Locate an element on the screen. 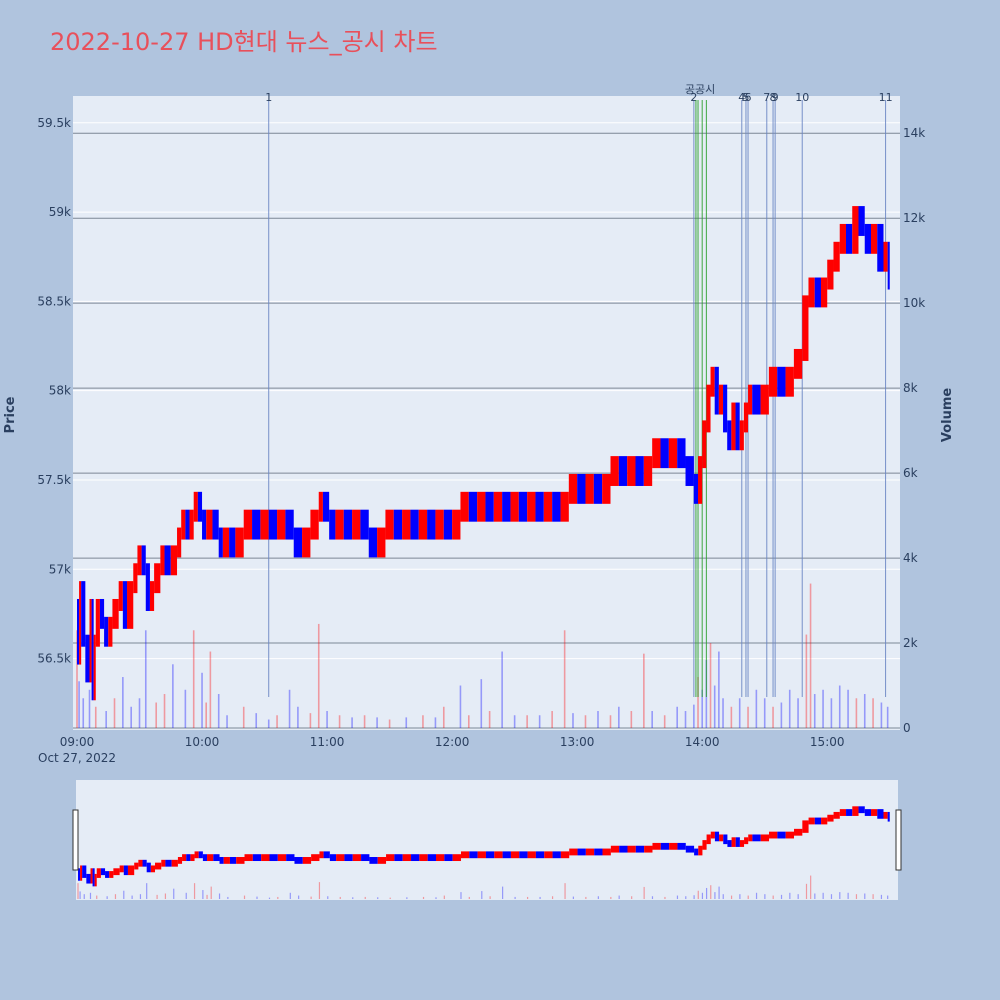 This screenshot has height=1000, width=1000. range-slider-handle-right is located at coordinates (898, 840).